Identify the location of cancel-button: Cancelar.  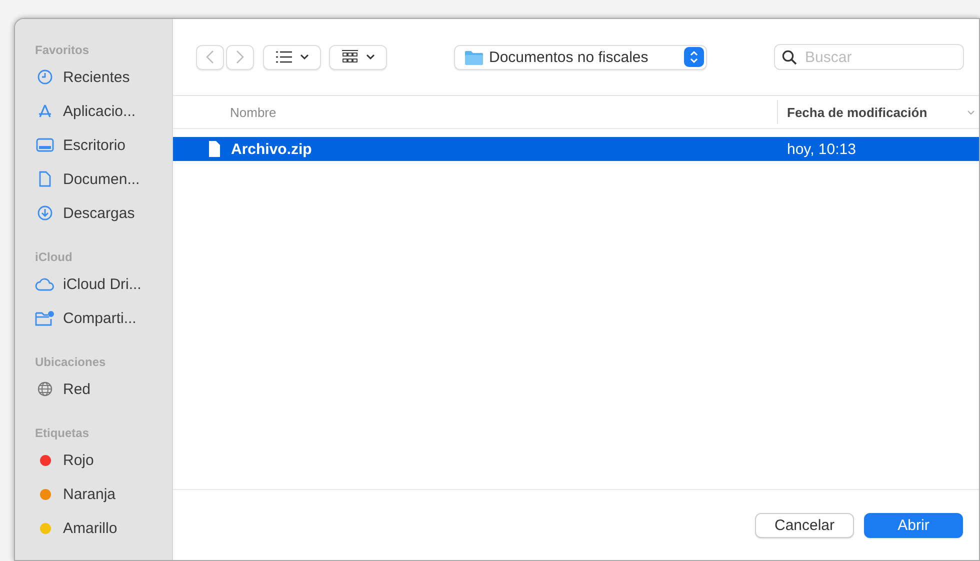
(804, 525).